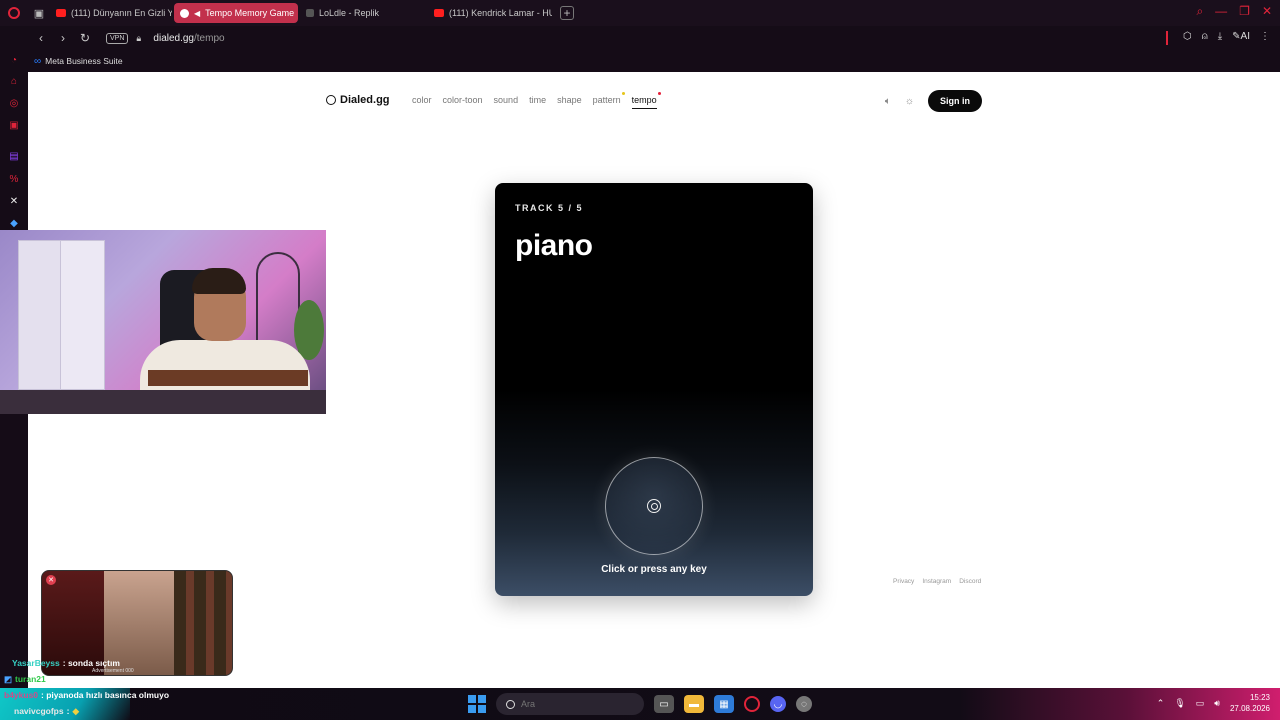 Image resolution: width=1280 pixels, height=720 pixels. What do you see at coordinates (41, 38) in the screenshot?
I see `back-icon: ‹` at bounding box center [41, 38].